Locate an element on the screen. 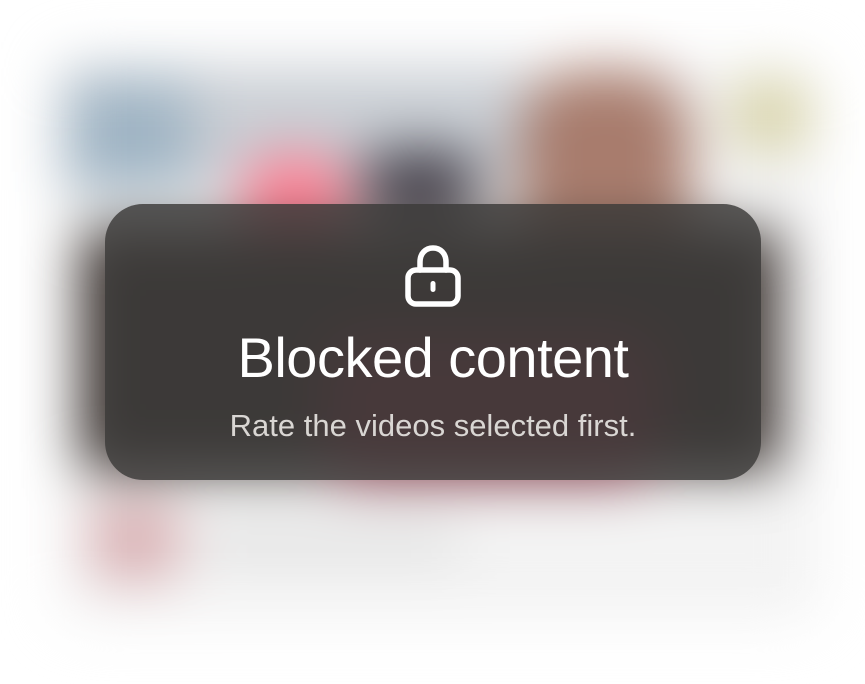 The height and width of the screenshot is (684, 865). background-yellow-shape is located at coordinates (770, 115).